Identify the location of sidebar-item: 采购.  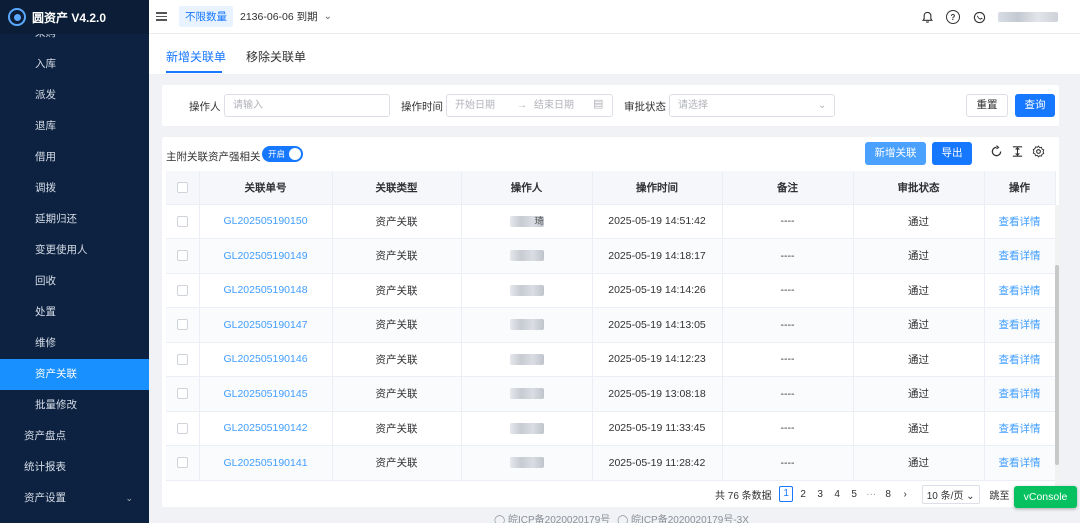
(74, 41).